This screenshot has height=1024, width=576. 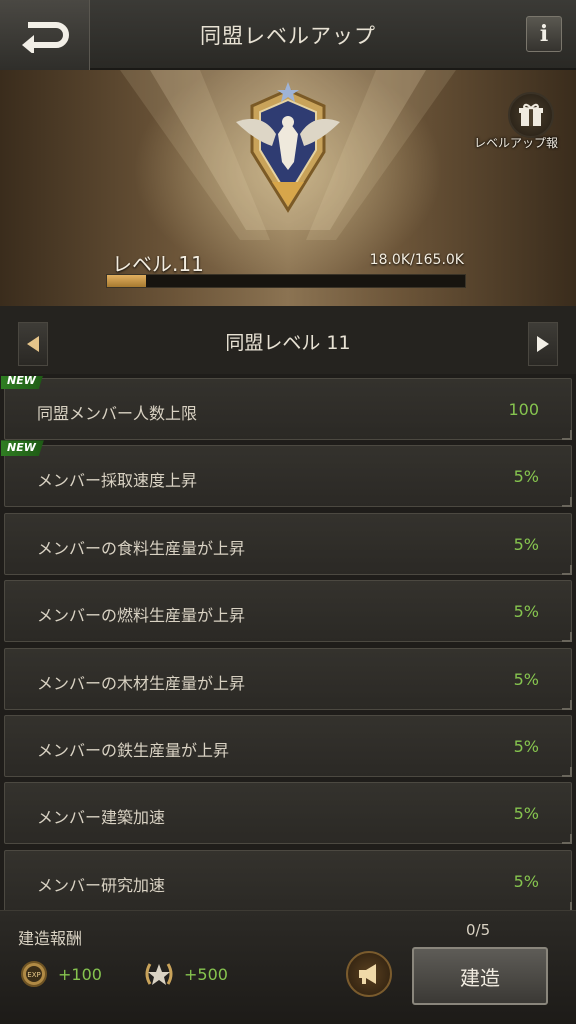 I want to click on level-up-reward-button, so click(x=531, y=115).